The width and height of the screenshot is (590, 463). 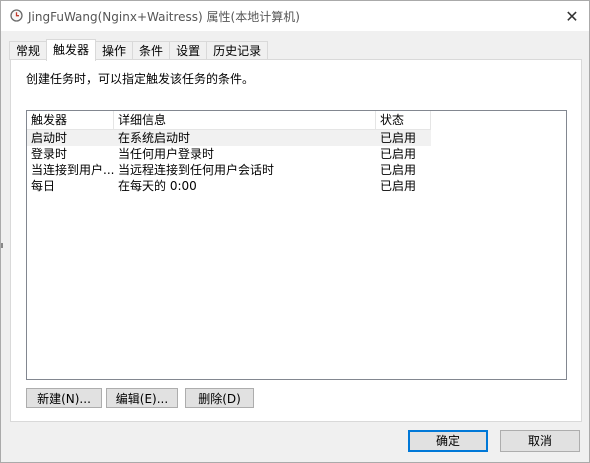 What do you see at coordinates (296, 186) in the screenshot?
I see `table-row: 每日 在每天的 0:00 已启用` at bounding box center [296, 186].